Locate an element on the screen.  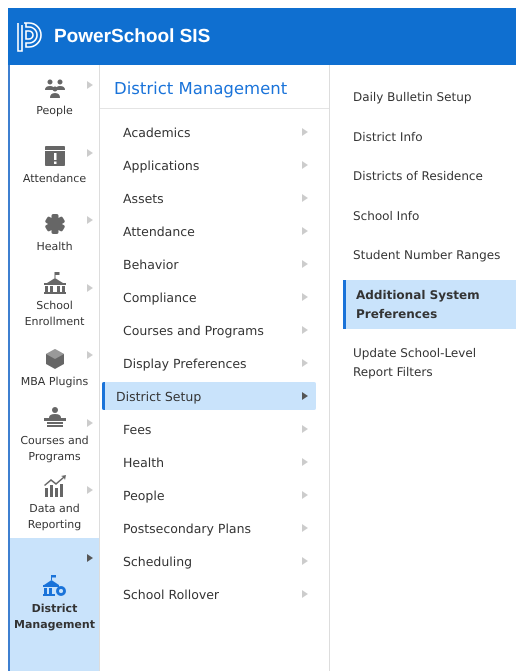
menu-item: Courses and Programs is located at coordinates (214, 330).